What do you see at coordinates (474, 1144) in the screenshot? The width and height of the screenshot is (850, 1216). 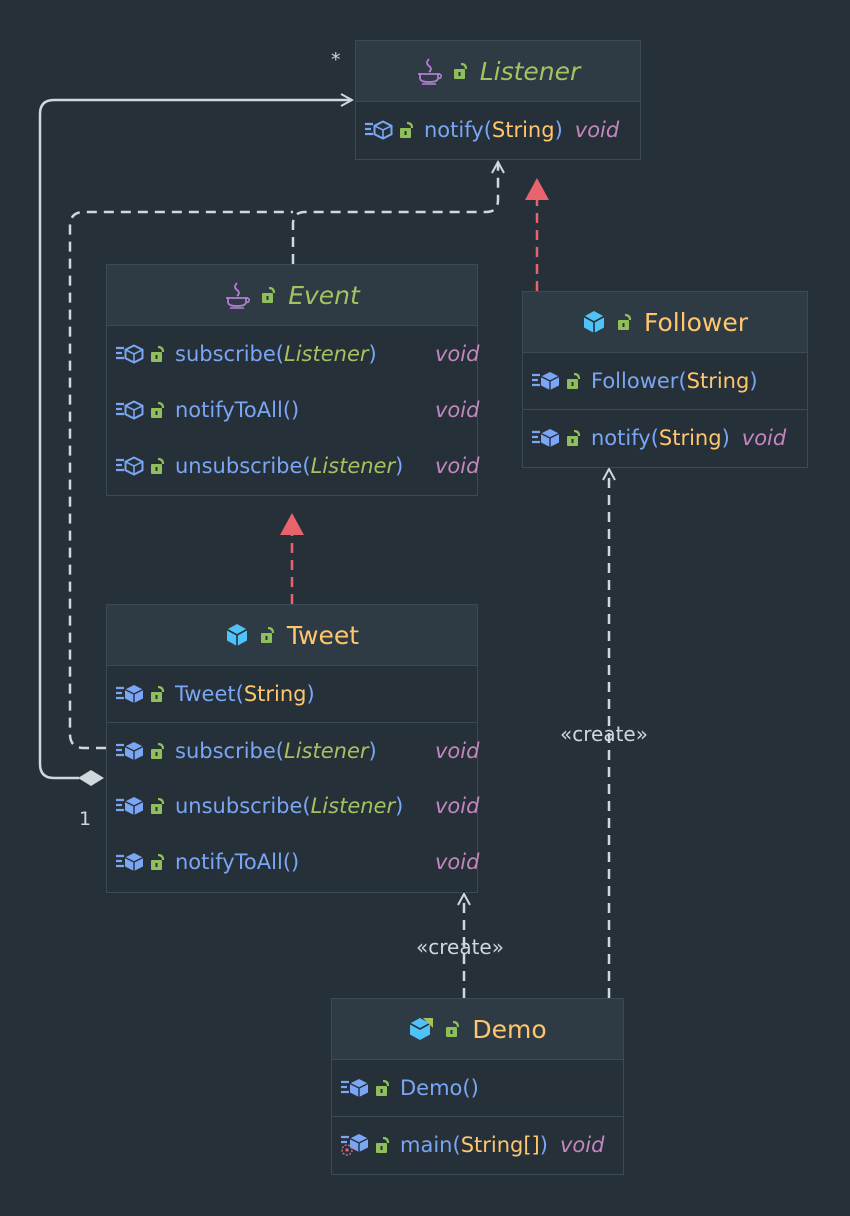 I see `method-signature: main(String[])` at bounding box center [474, 1144].